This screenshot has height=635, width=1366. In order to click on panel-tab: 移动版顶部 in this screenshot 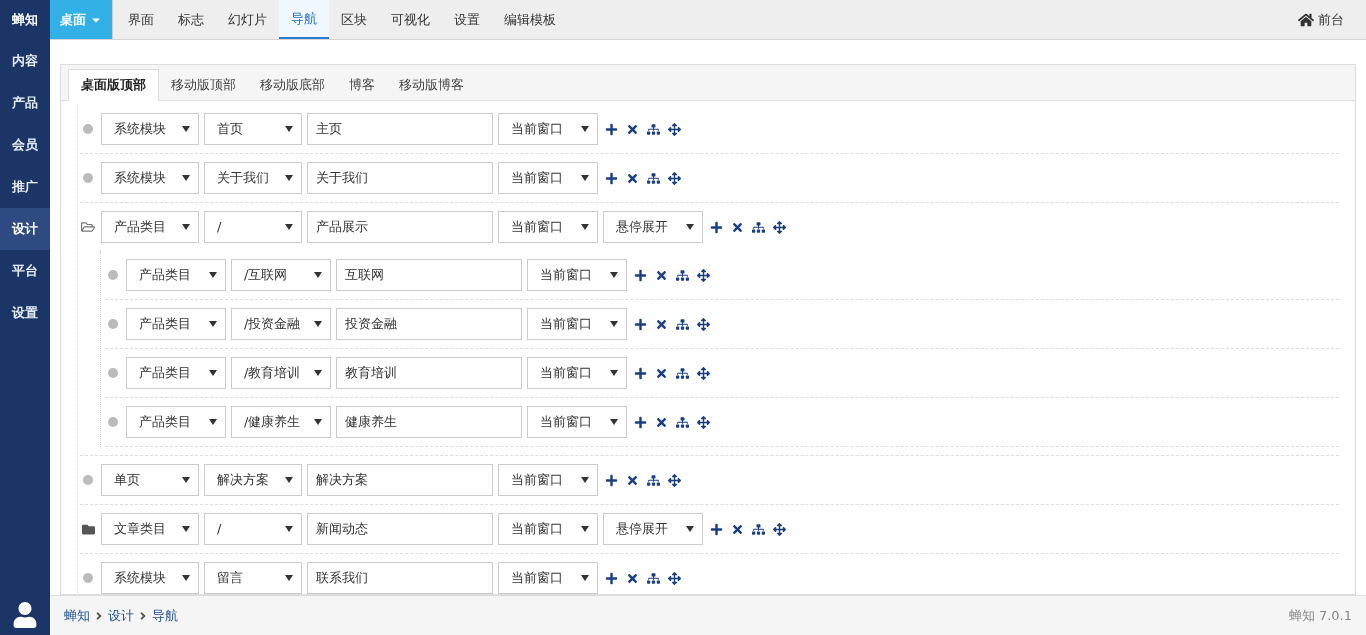, I will do `click(203, 85)`.